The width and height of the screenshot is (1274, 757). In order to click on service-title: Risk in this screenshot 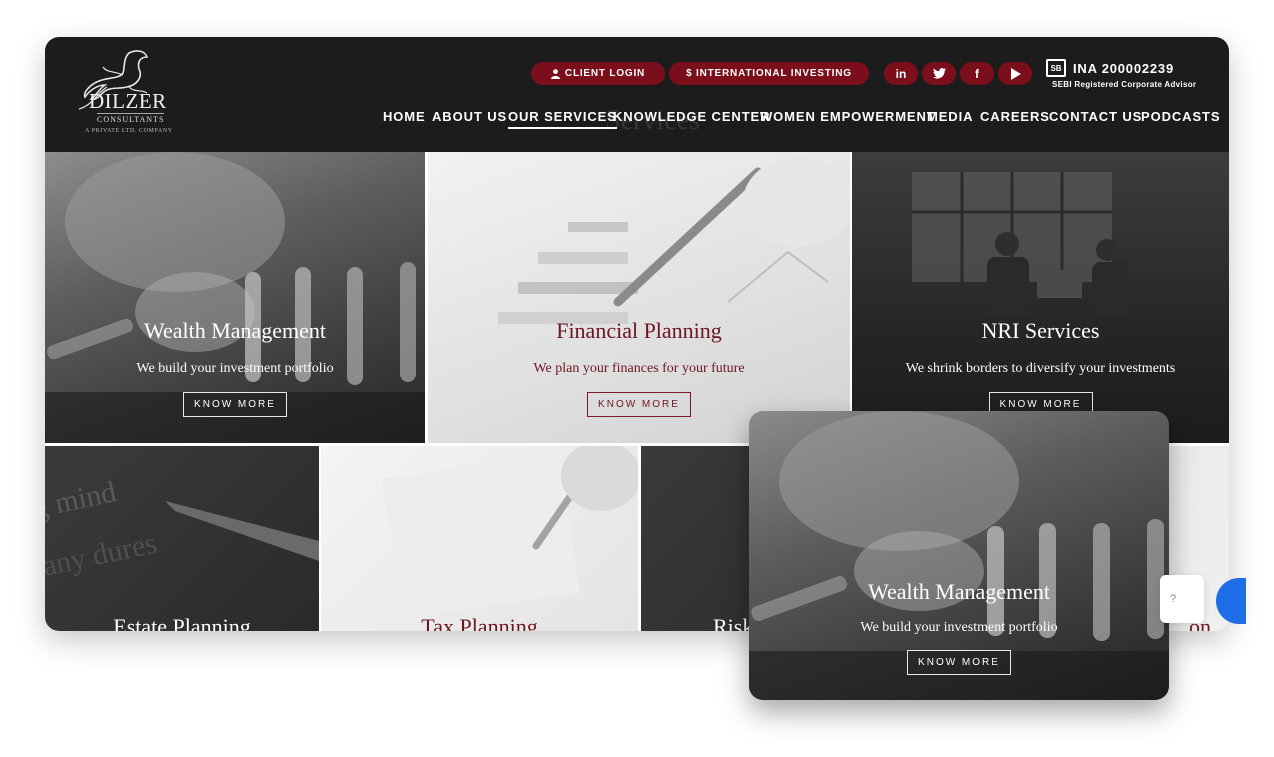, I will do `click(733, 622)`.